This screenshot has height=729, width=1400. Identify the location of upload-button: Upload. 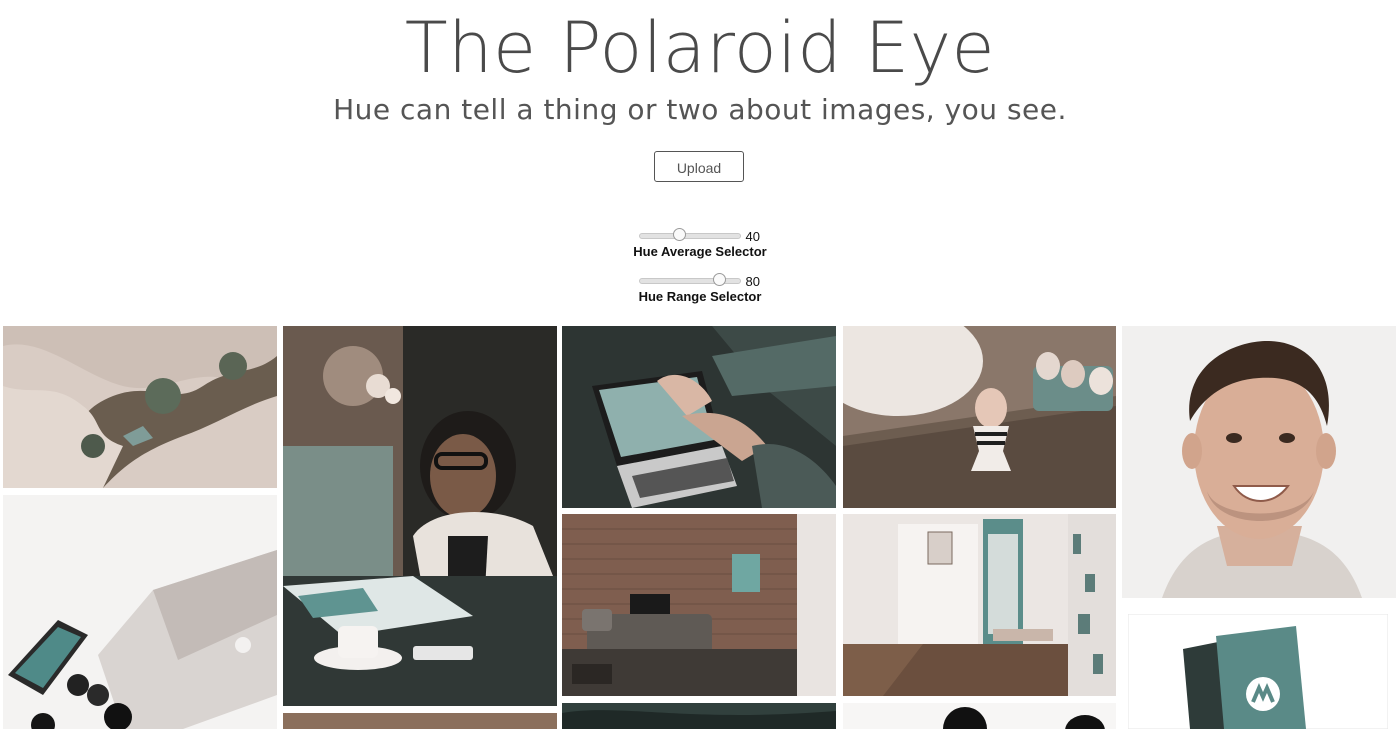
(699, 166).